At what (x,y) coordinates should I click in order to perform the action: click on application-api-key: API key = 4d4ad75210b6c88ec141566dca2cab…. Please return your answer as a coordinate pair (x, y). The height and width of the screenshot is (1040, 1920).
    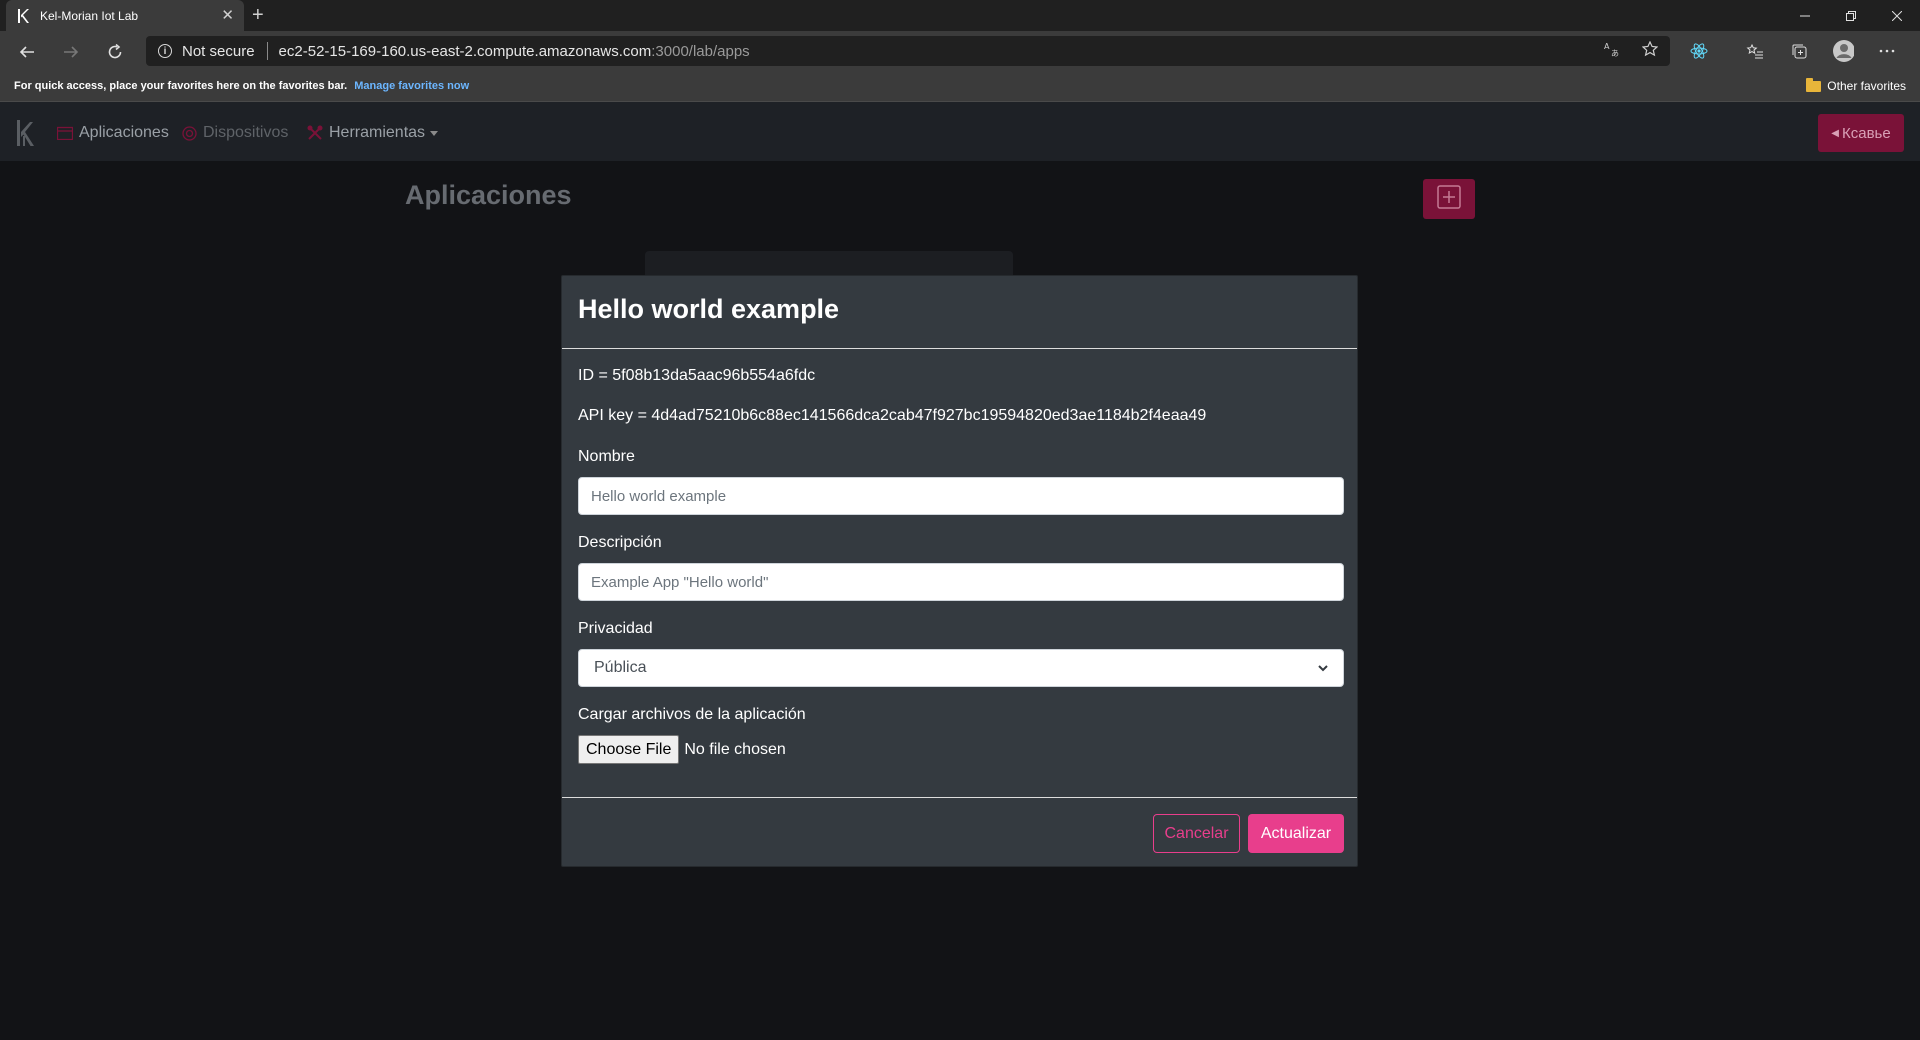
    Looking at the image, I should click on (892, 415).